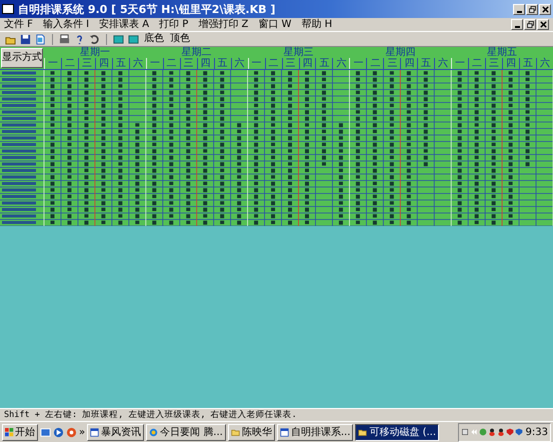 This screenshot has height=442, width=553. What do you see at coordinates (275, 24) in the screenshot?
I see `menu-item: 窗口 W` at bounding box center [275, 24].